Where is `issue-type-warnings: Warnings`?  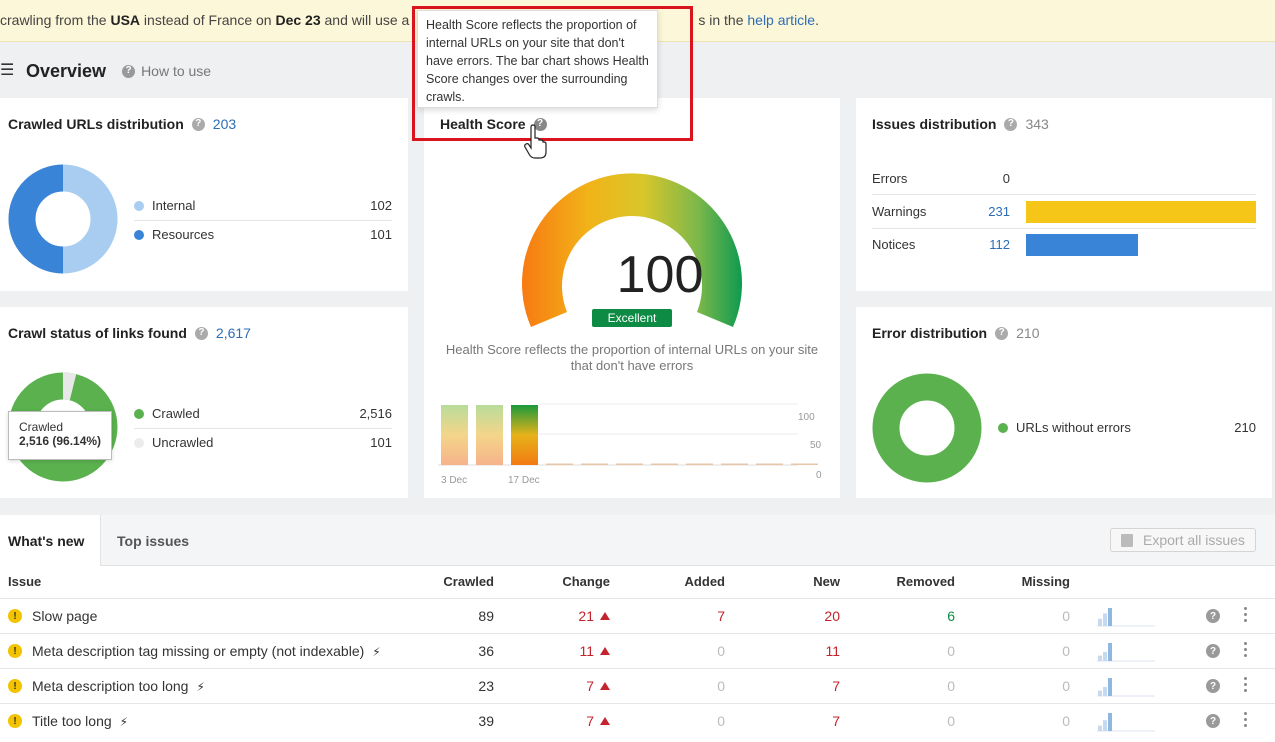 issue-type-warnings: Warnings is located at coordinates (899, 211).